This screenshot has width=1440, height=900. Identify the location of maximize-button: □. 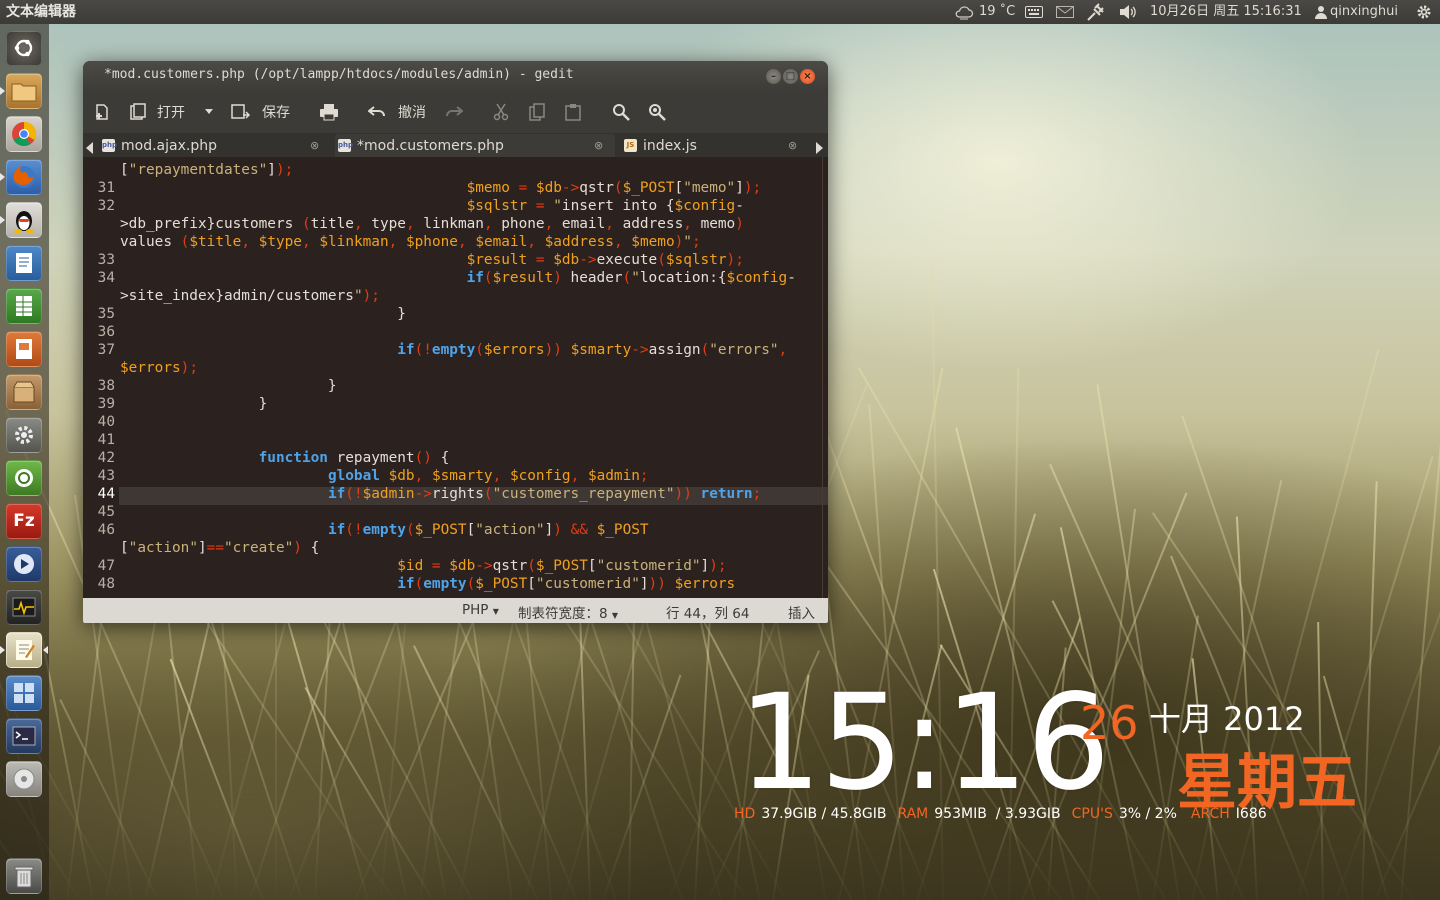
(790, 76).